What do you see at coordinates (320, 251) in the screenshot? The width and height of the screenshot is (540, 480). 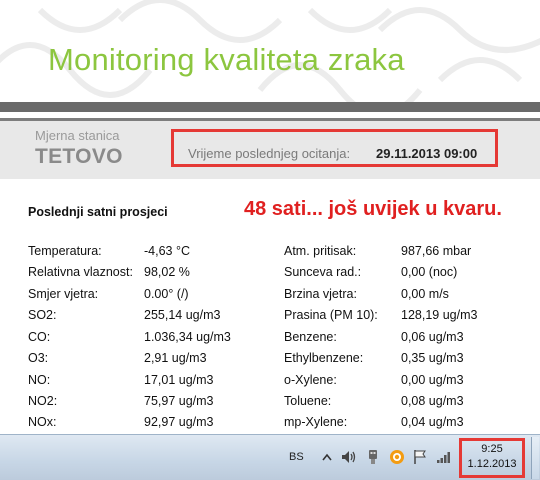 I see `measurement-label: Atm. pritisak:` at bounding box center [320, 251].